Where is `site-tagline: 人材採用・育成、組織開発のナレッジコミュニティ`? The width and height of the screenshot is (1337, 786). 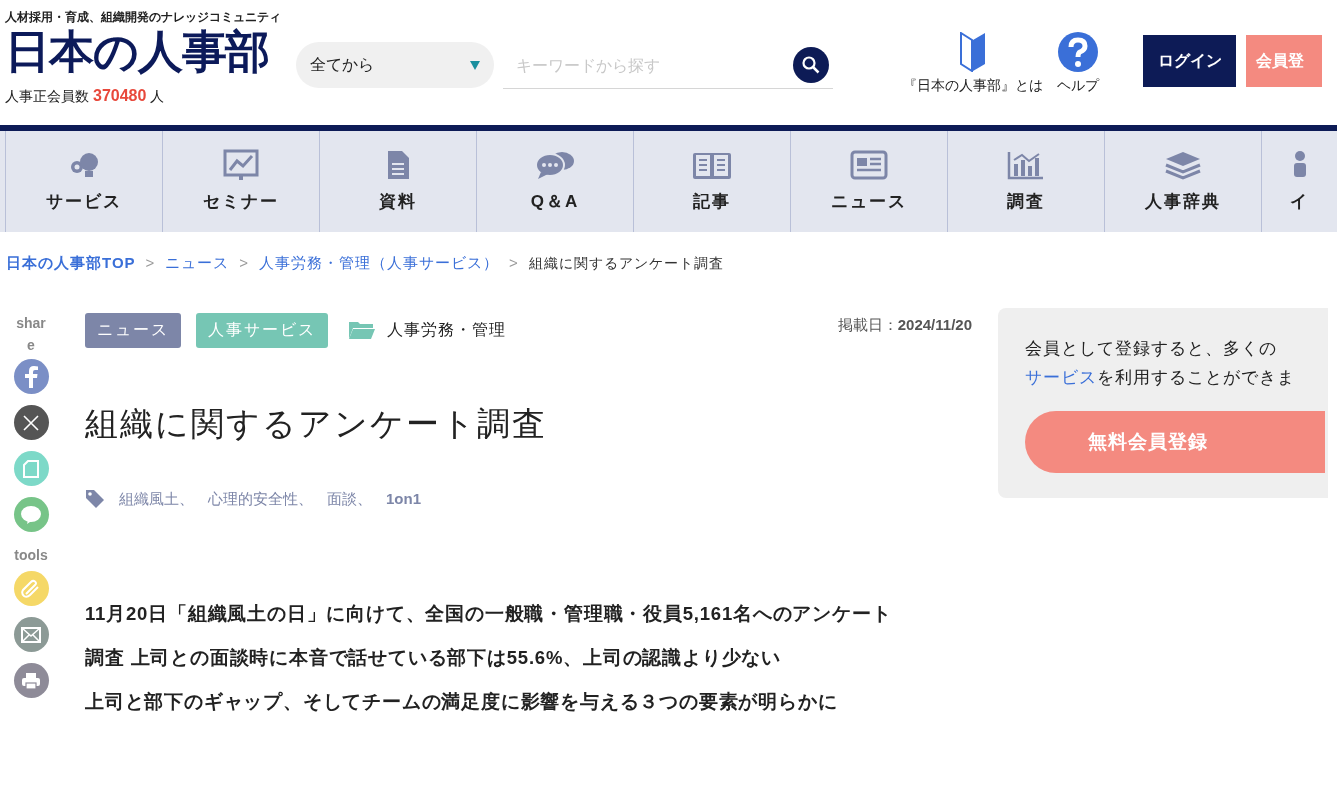
site-tagline: 人材採用・育成、組織開発のナレッジコミュニティ is located at coordinates (143, 17).